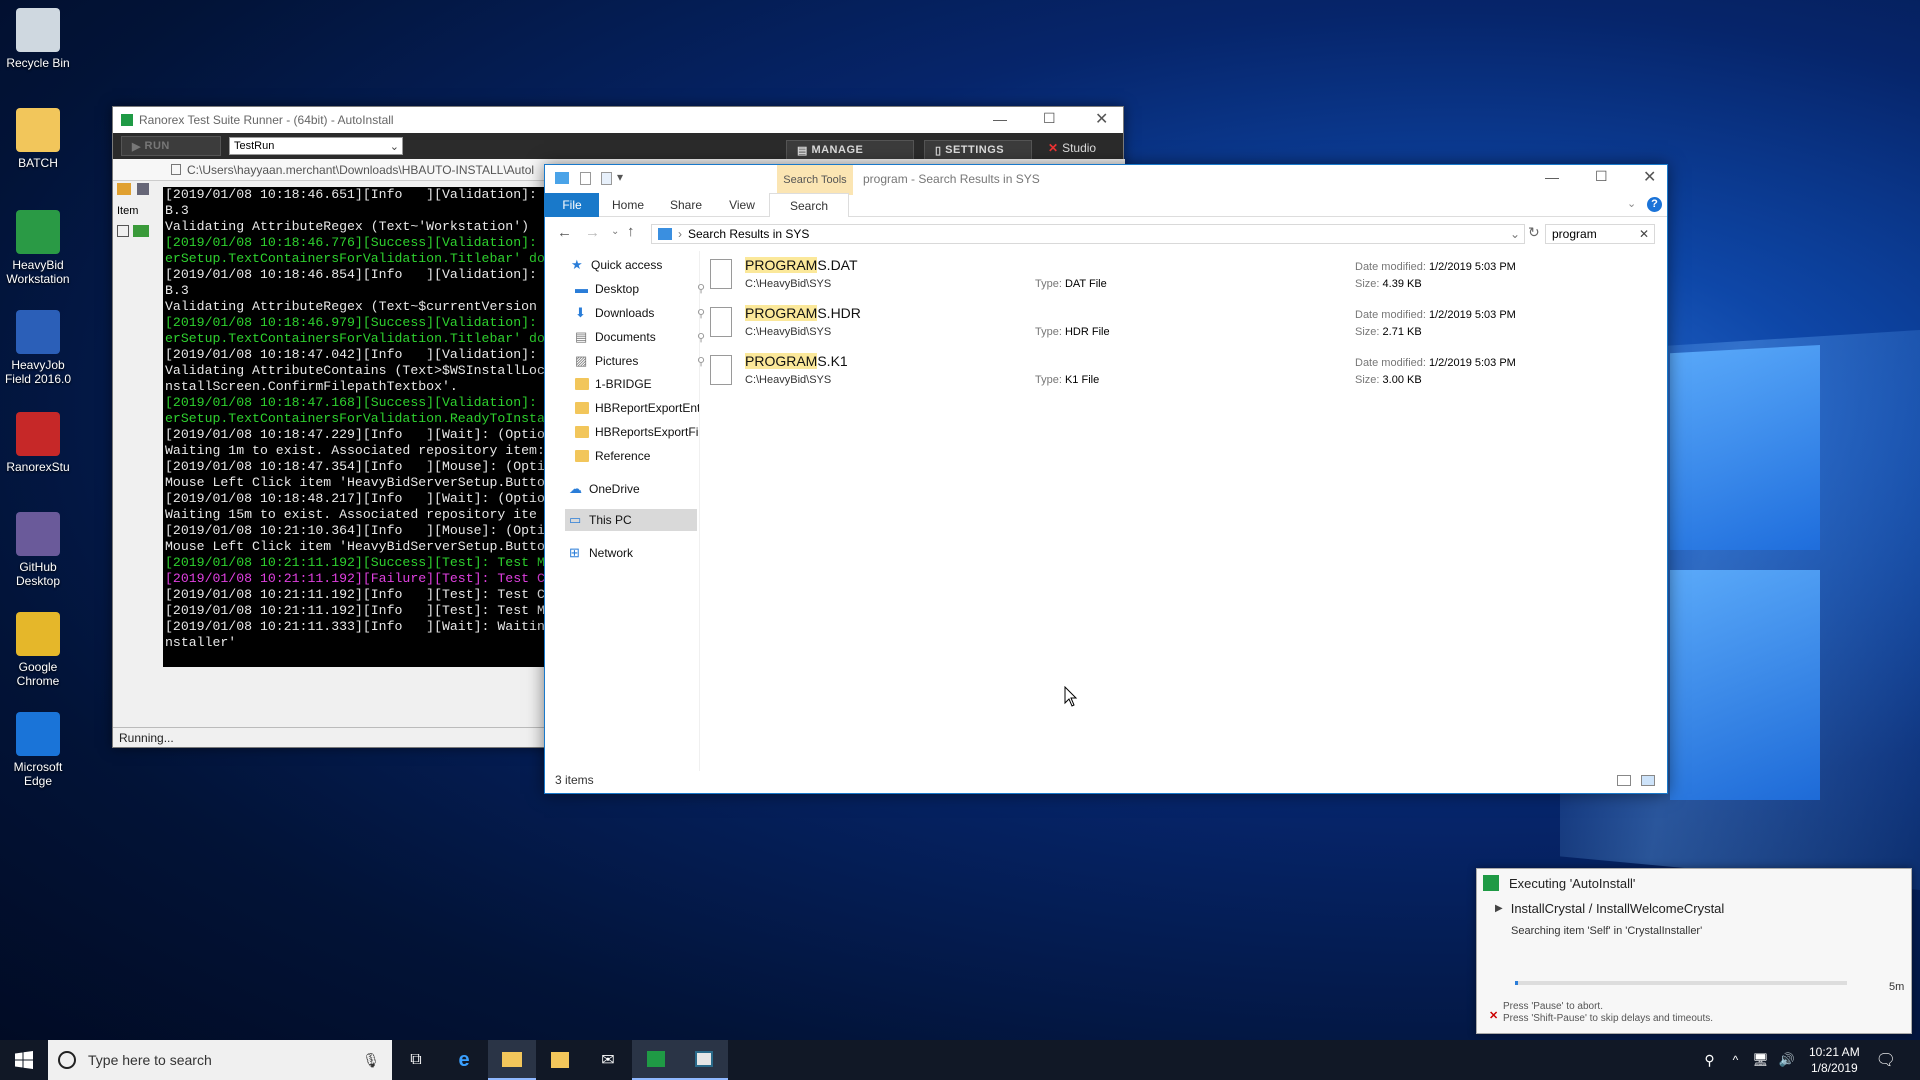 This screenshot has height=1080, width=1920. What do you see at coordinates (592, 232) in the screenshot?
I see `forward-arrow-icon: →` at bounding box center [592, 232].